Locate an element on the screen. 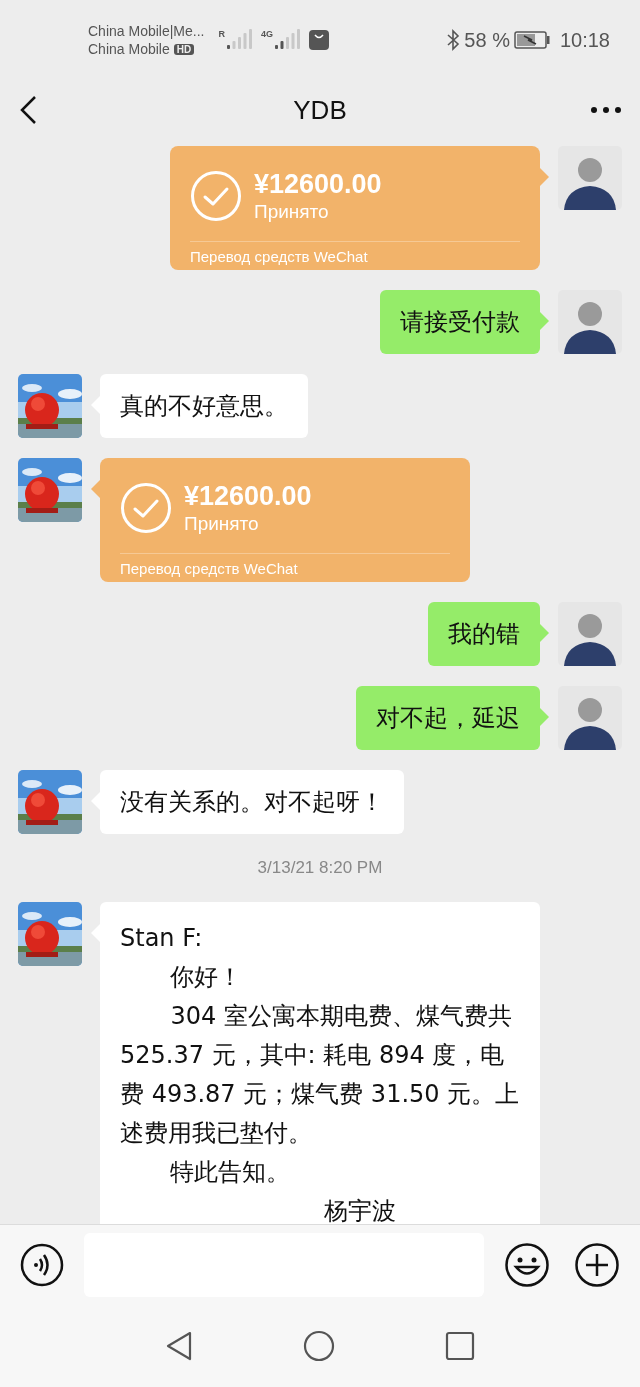 The height and width of the screenshot is (1387, 640). message-bubble: 真的不好意思。 is located at coordinates (204, 406).